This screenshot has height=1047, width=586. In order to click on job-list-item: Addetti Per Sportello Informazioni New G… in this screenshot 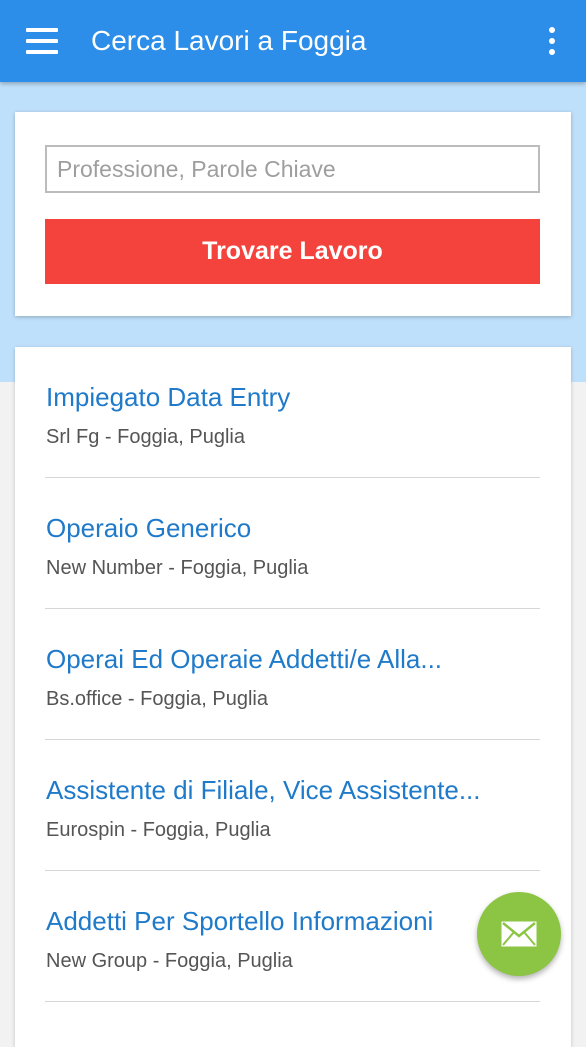, I will do `click(292, 936)`.